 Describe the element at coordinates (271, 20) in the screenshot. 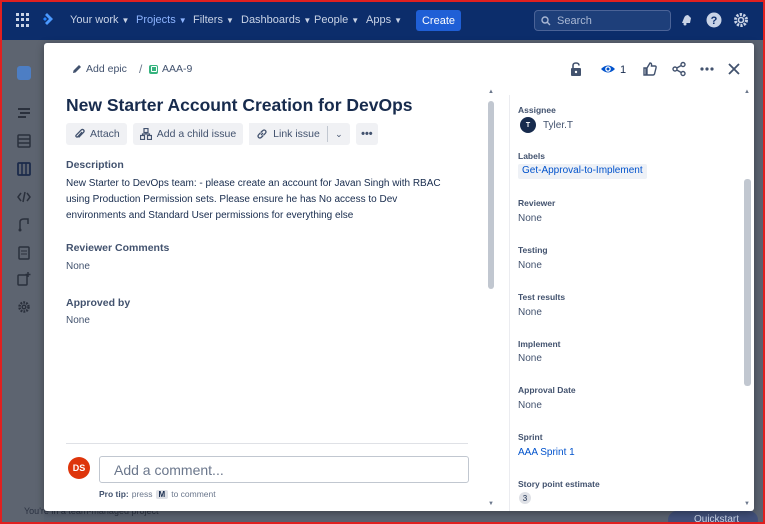

I see `nav-dashboards-label: Dashboards` at that location.